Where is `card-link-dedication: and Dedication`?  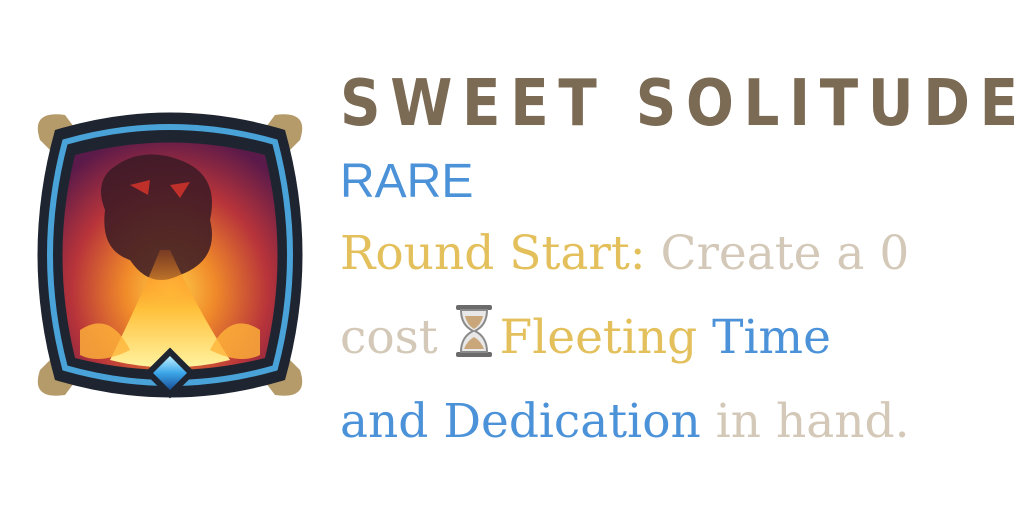
card-link-dedication: and Dedication is located at coordinates (520, 421).